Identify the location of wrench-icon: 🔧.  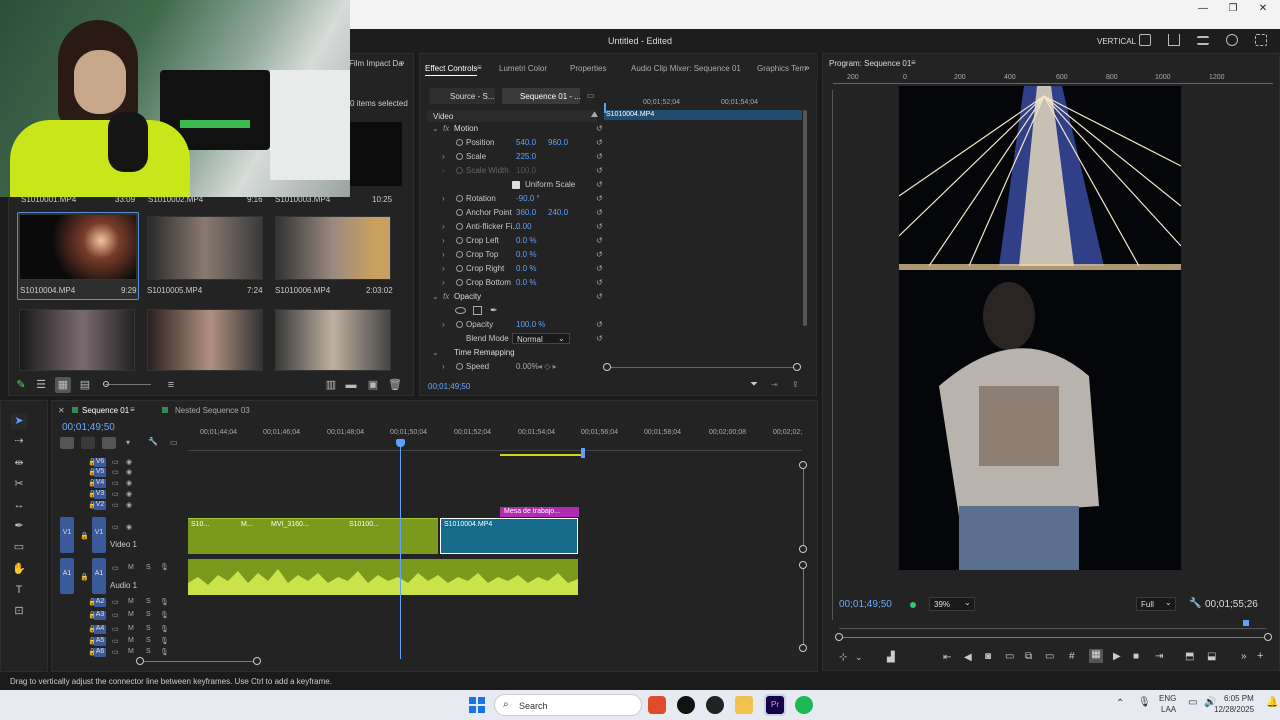
(1195, 603).